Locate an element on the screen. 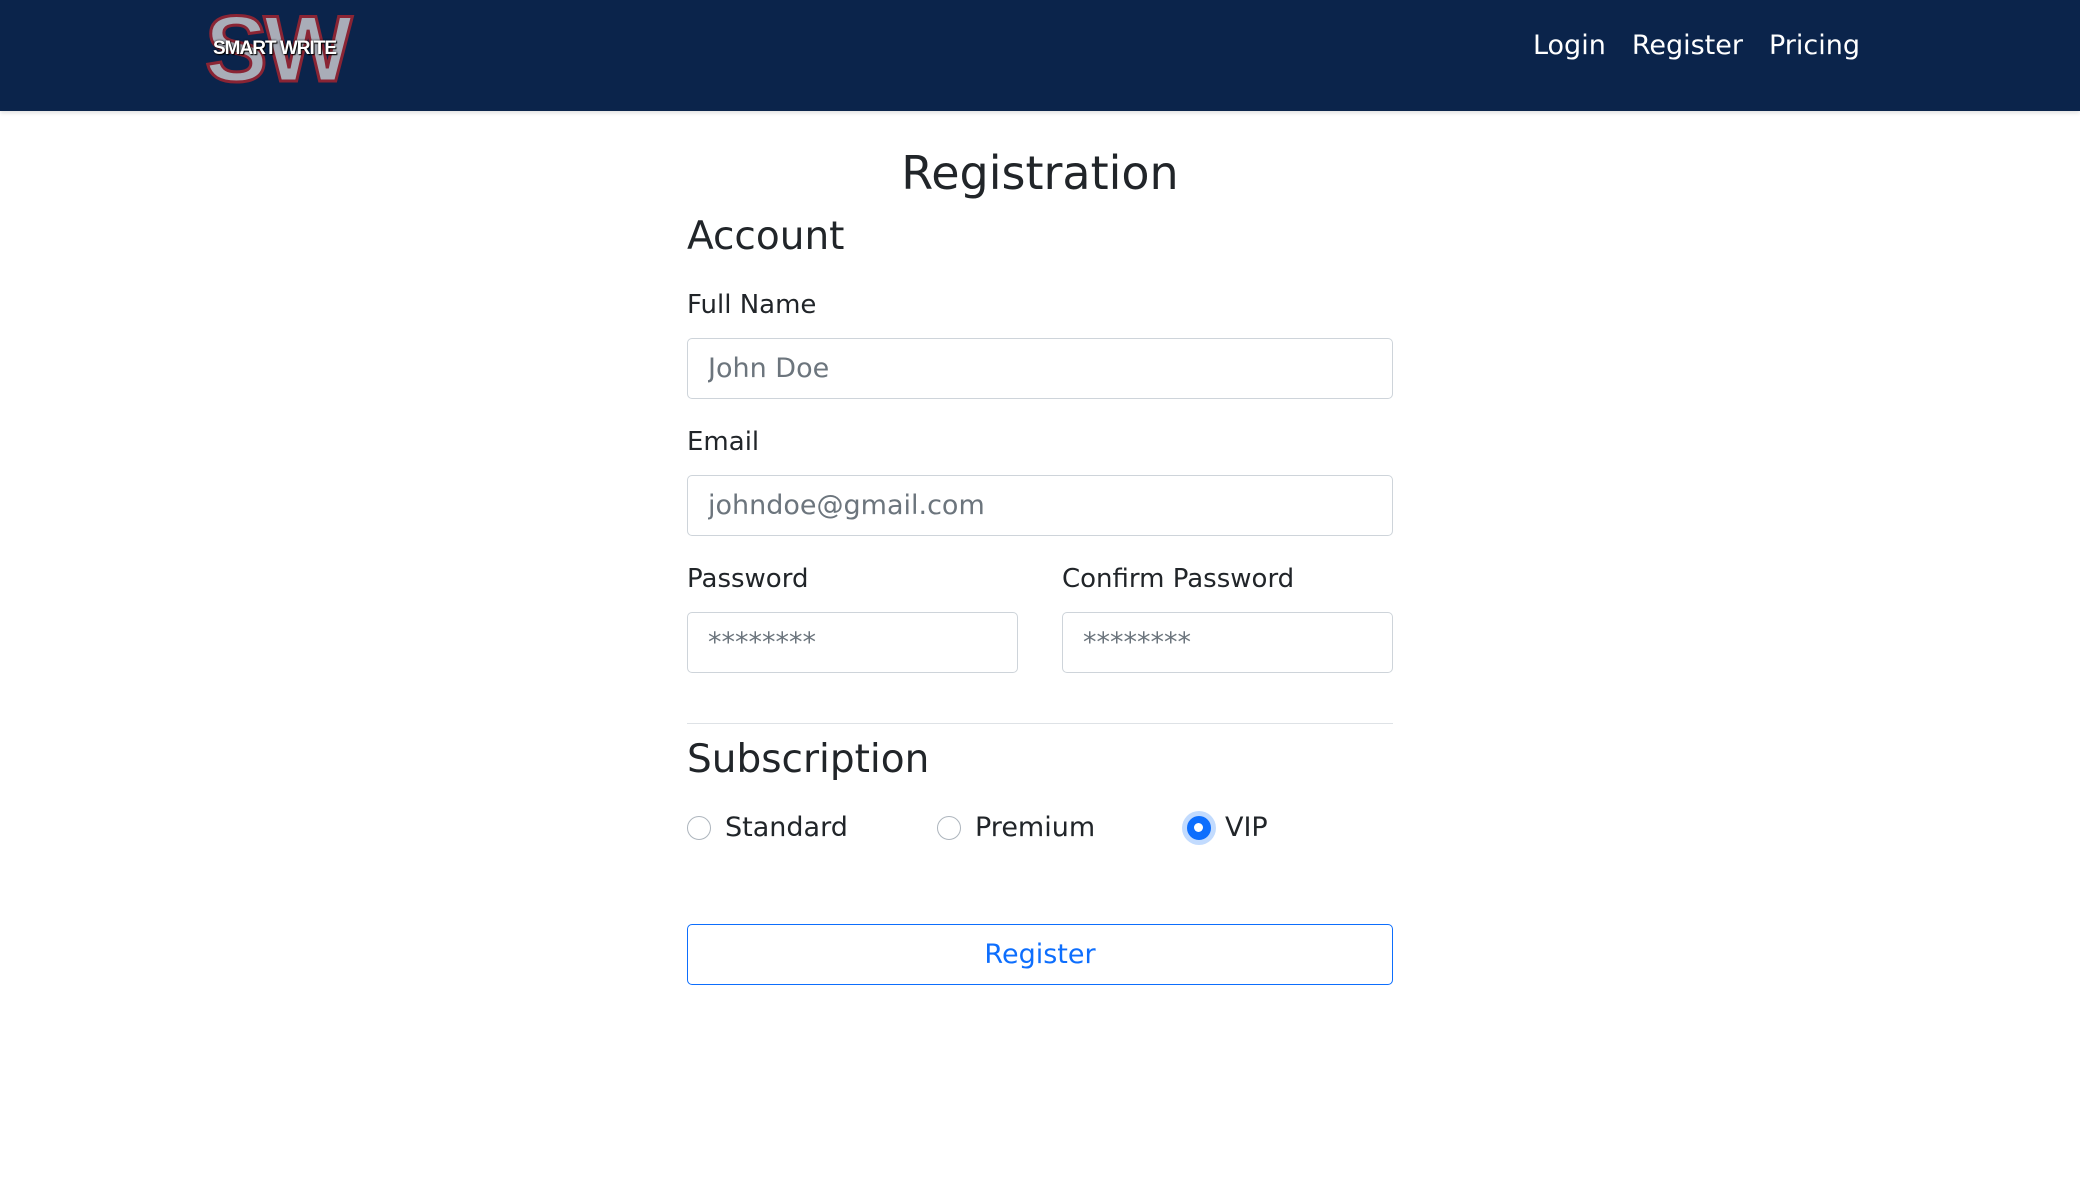  navbar: SW SMART WRITE Login Register Pricing is located at coordinates (1040, 55).